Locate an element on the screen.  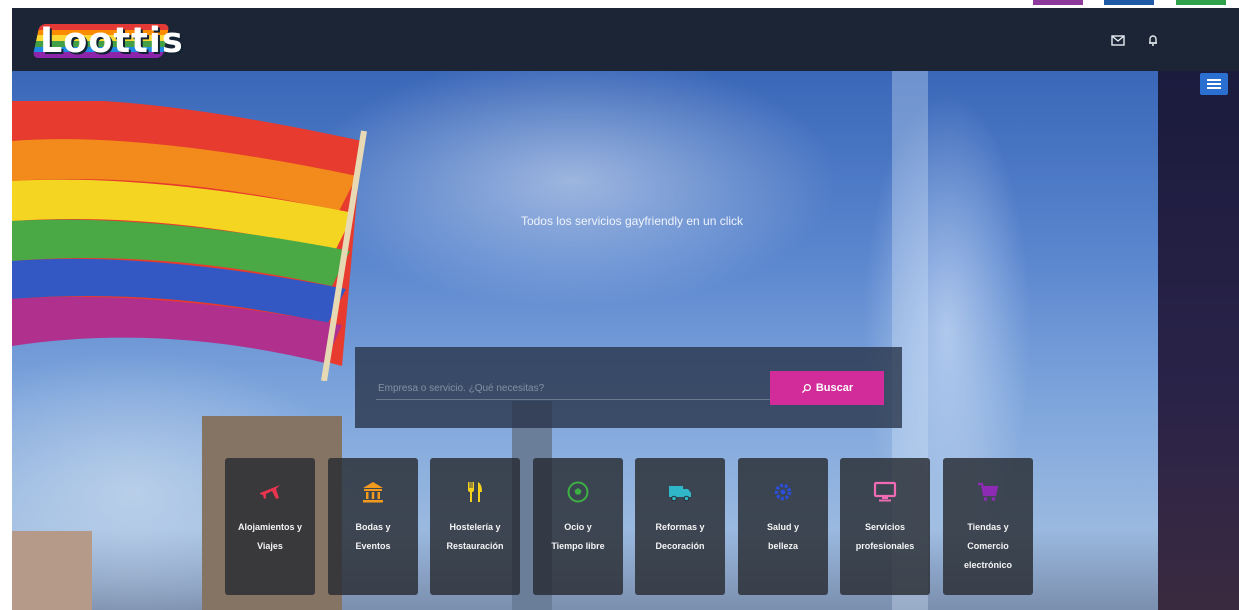
category-alojamientos: Alojamientos y Viajes is located at coordinates (270, 526).